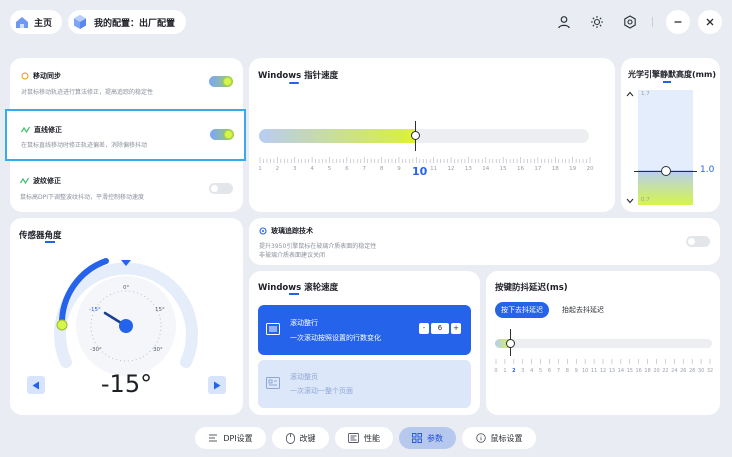 The height and width of the screenshot is (457, 732). What do you see at coordinates (96, 350) in the screenshot?
I see `angle-label-bottom-left: -30°` at bounding box center [96, 350].